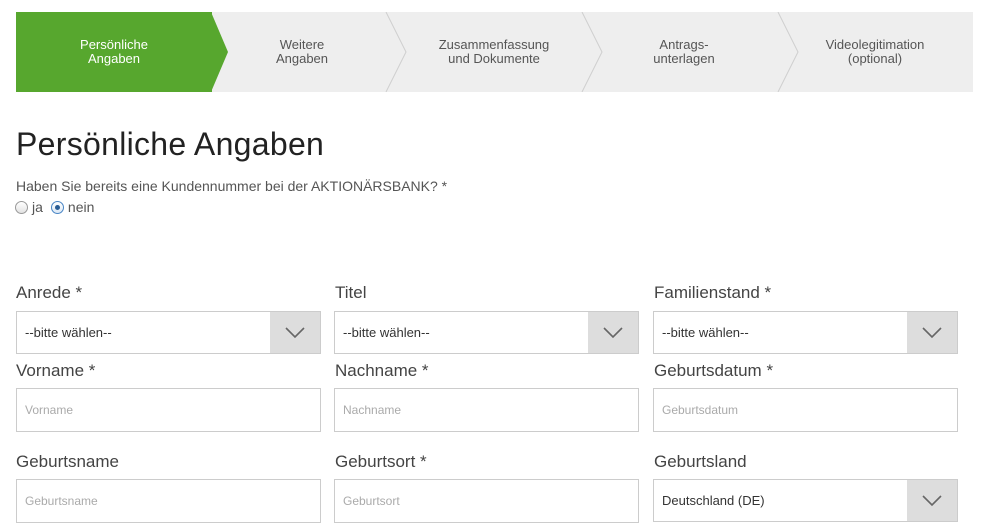 The image size is (992, 530). I want to click on radio-button-checked, so click(57, 207).